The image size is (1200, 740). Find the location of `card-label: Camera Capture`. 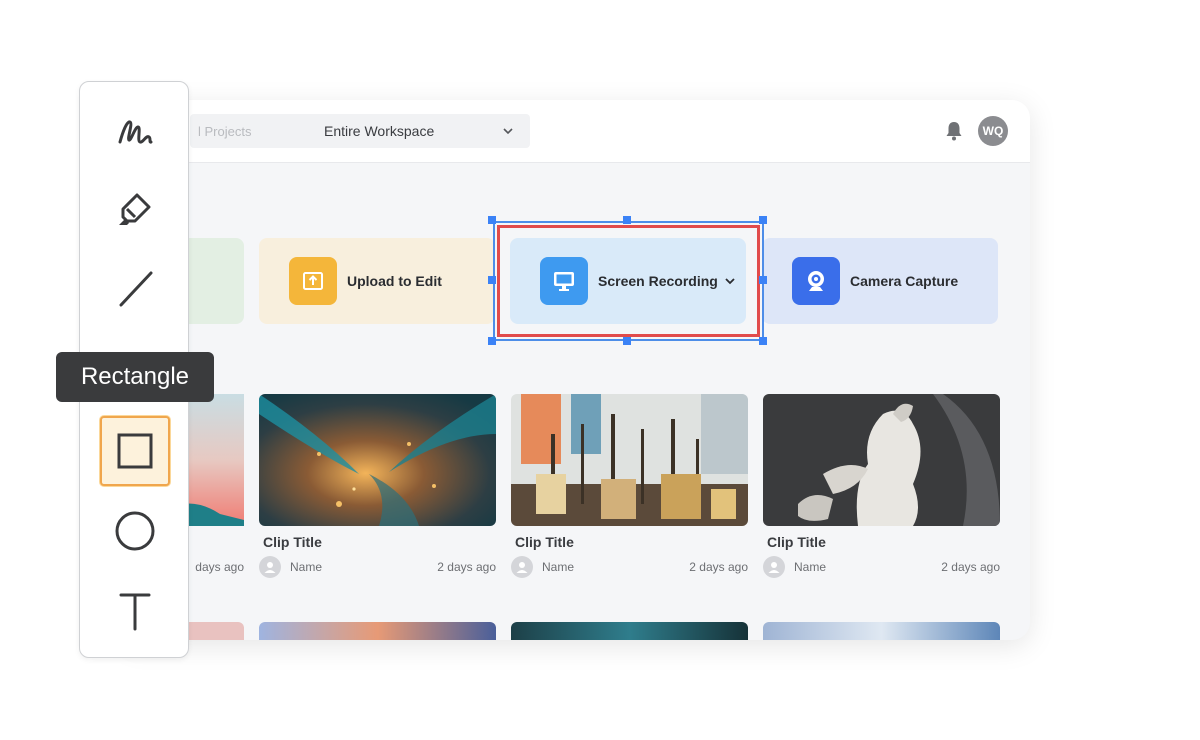

card-label: Camera Capture is located at coordinates (904, 281).